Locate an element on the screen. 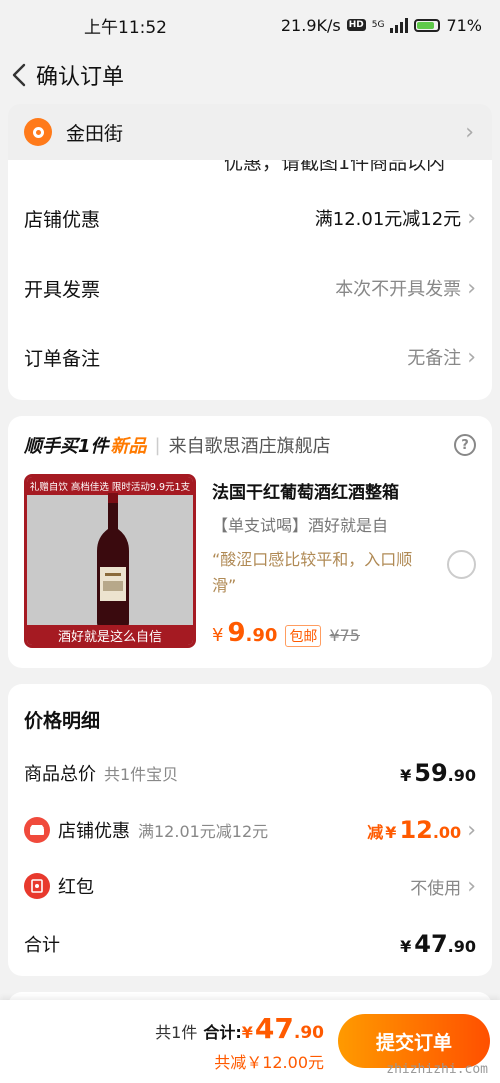 This screenshot has width=500, height=1083. location-pin-icon is located at coordinates (38, 132).